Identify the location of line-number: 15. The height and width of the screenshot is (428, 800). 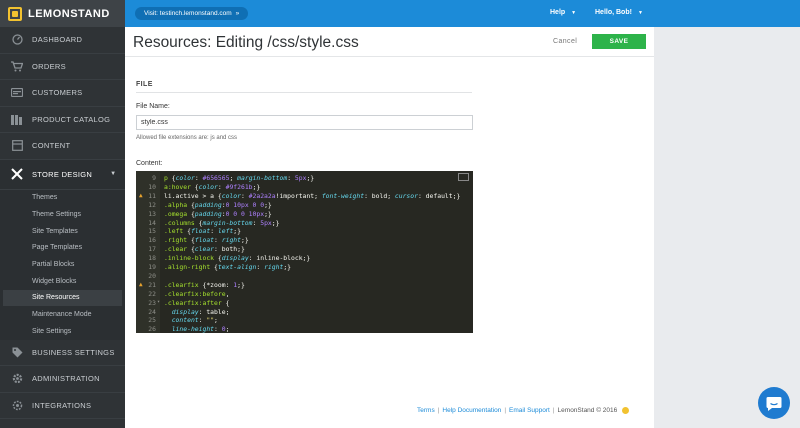
(152, 231).